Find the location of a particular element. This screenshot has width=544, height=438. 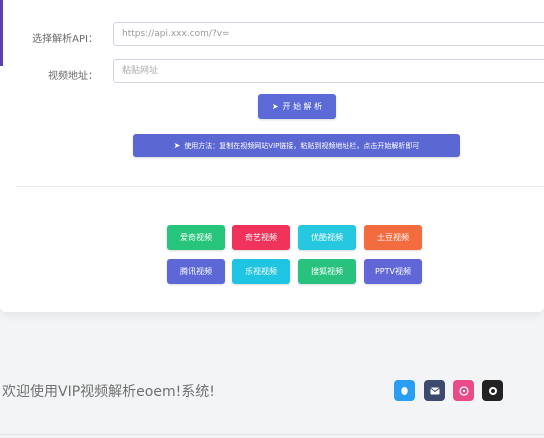

start-parse-button: ➤ 开 始 解 析 is located at coordinates (297, 106).